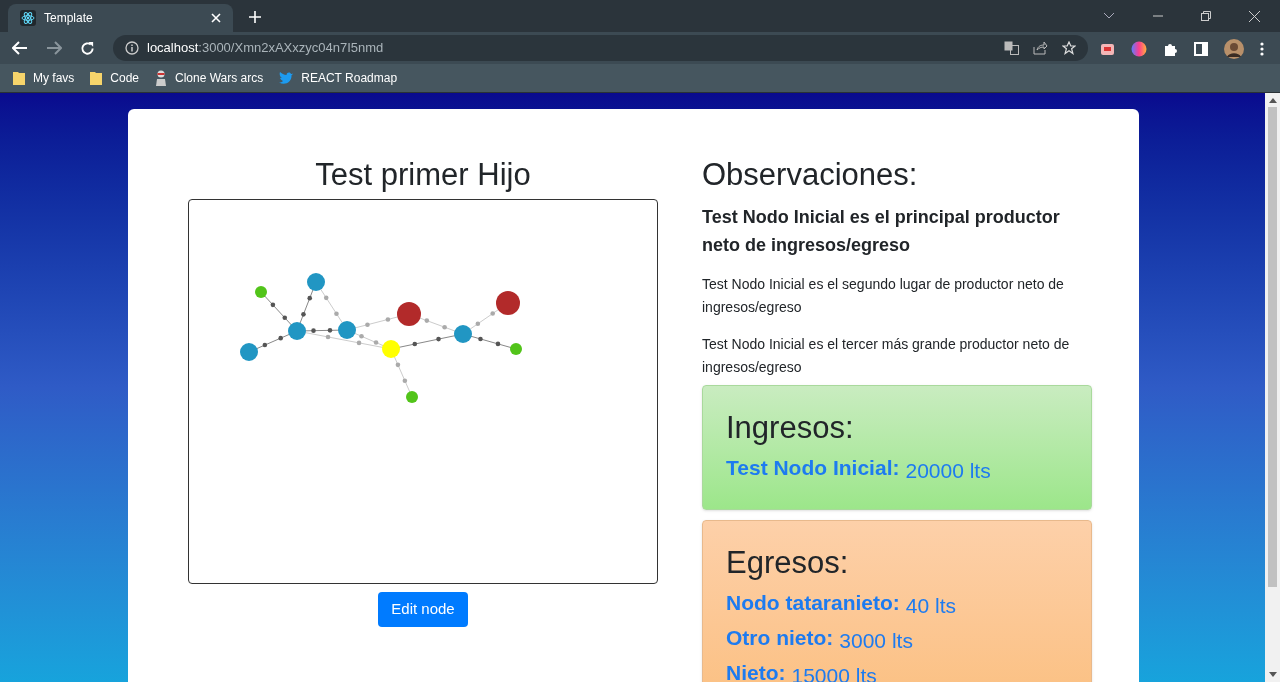 The height and width of the screenshot is (682, 1280). What do you see at coordinates (948, 471) in the screenshot?
I see `entry-amount: 20000 lts` at bounding box center [948, 471].